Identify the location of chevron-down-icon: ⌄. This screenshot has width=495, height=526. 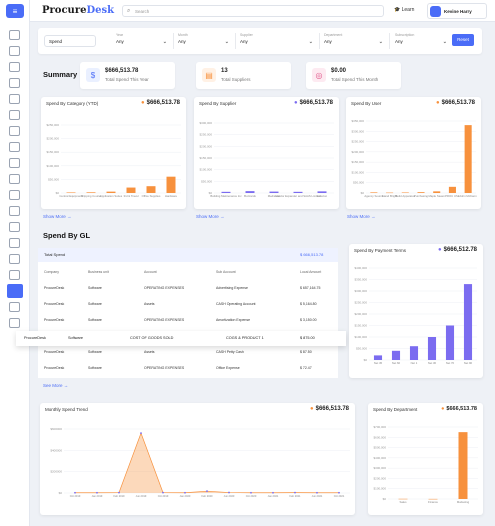
(444, 42).